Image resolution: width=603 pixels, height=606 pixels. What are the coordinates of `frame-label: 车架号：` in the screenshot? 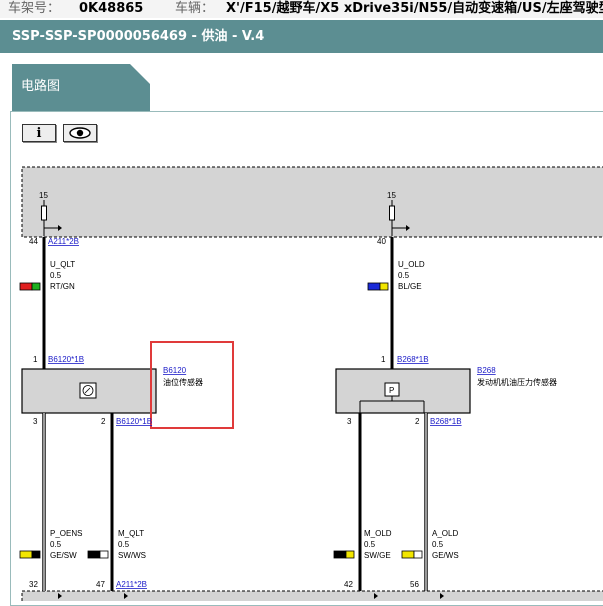 It's located at (34, 8).